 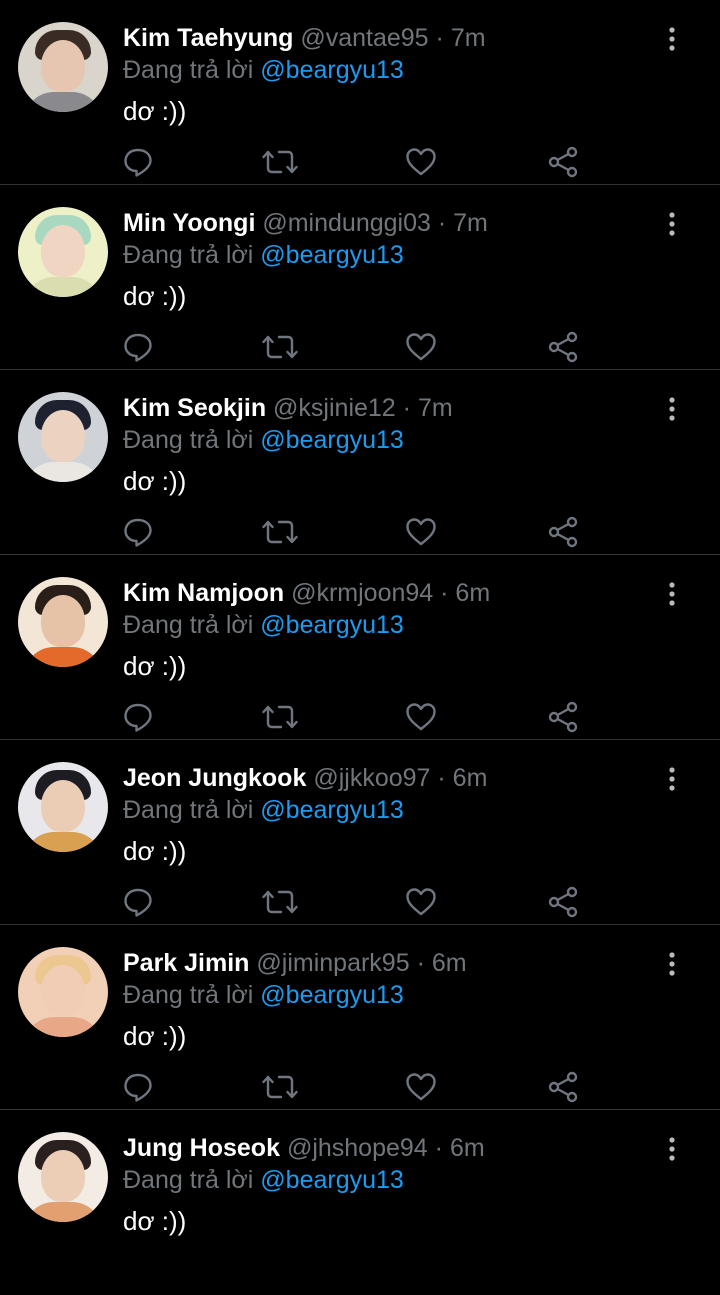 What do you see at coordinates (186, 963) in the screenshot?
I see `display-name: Park Jimin` at bounding box center [186, 963].